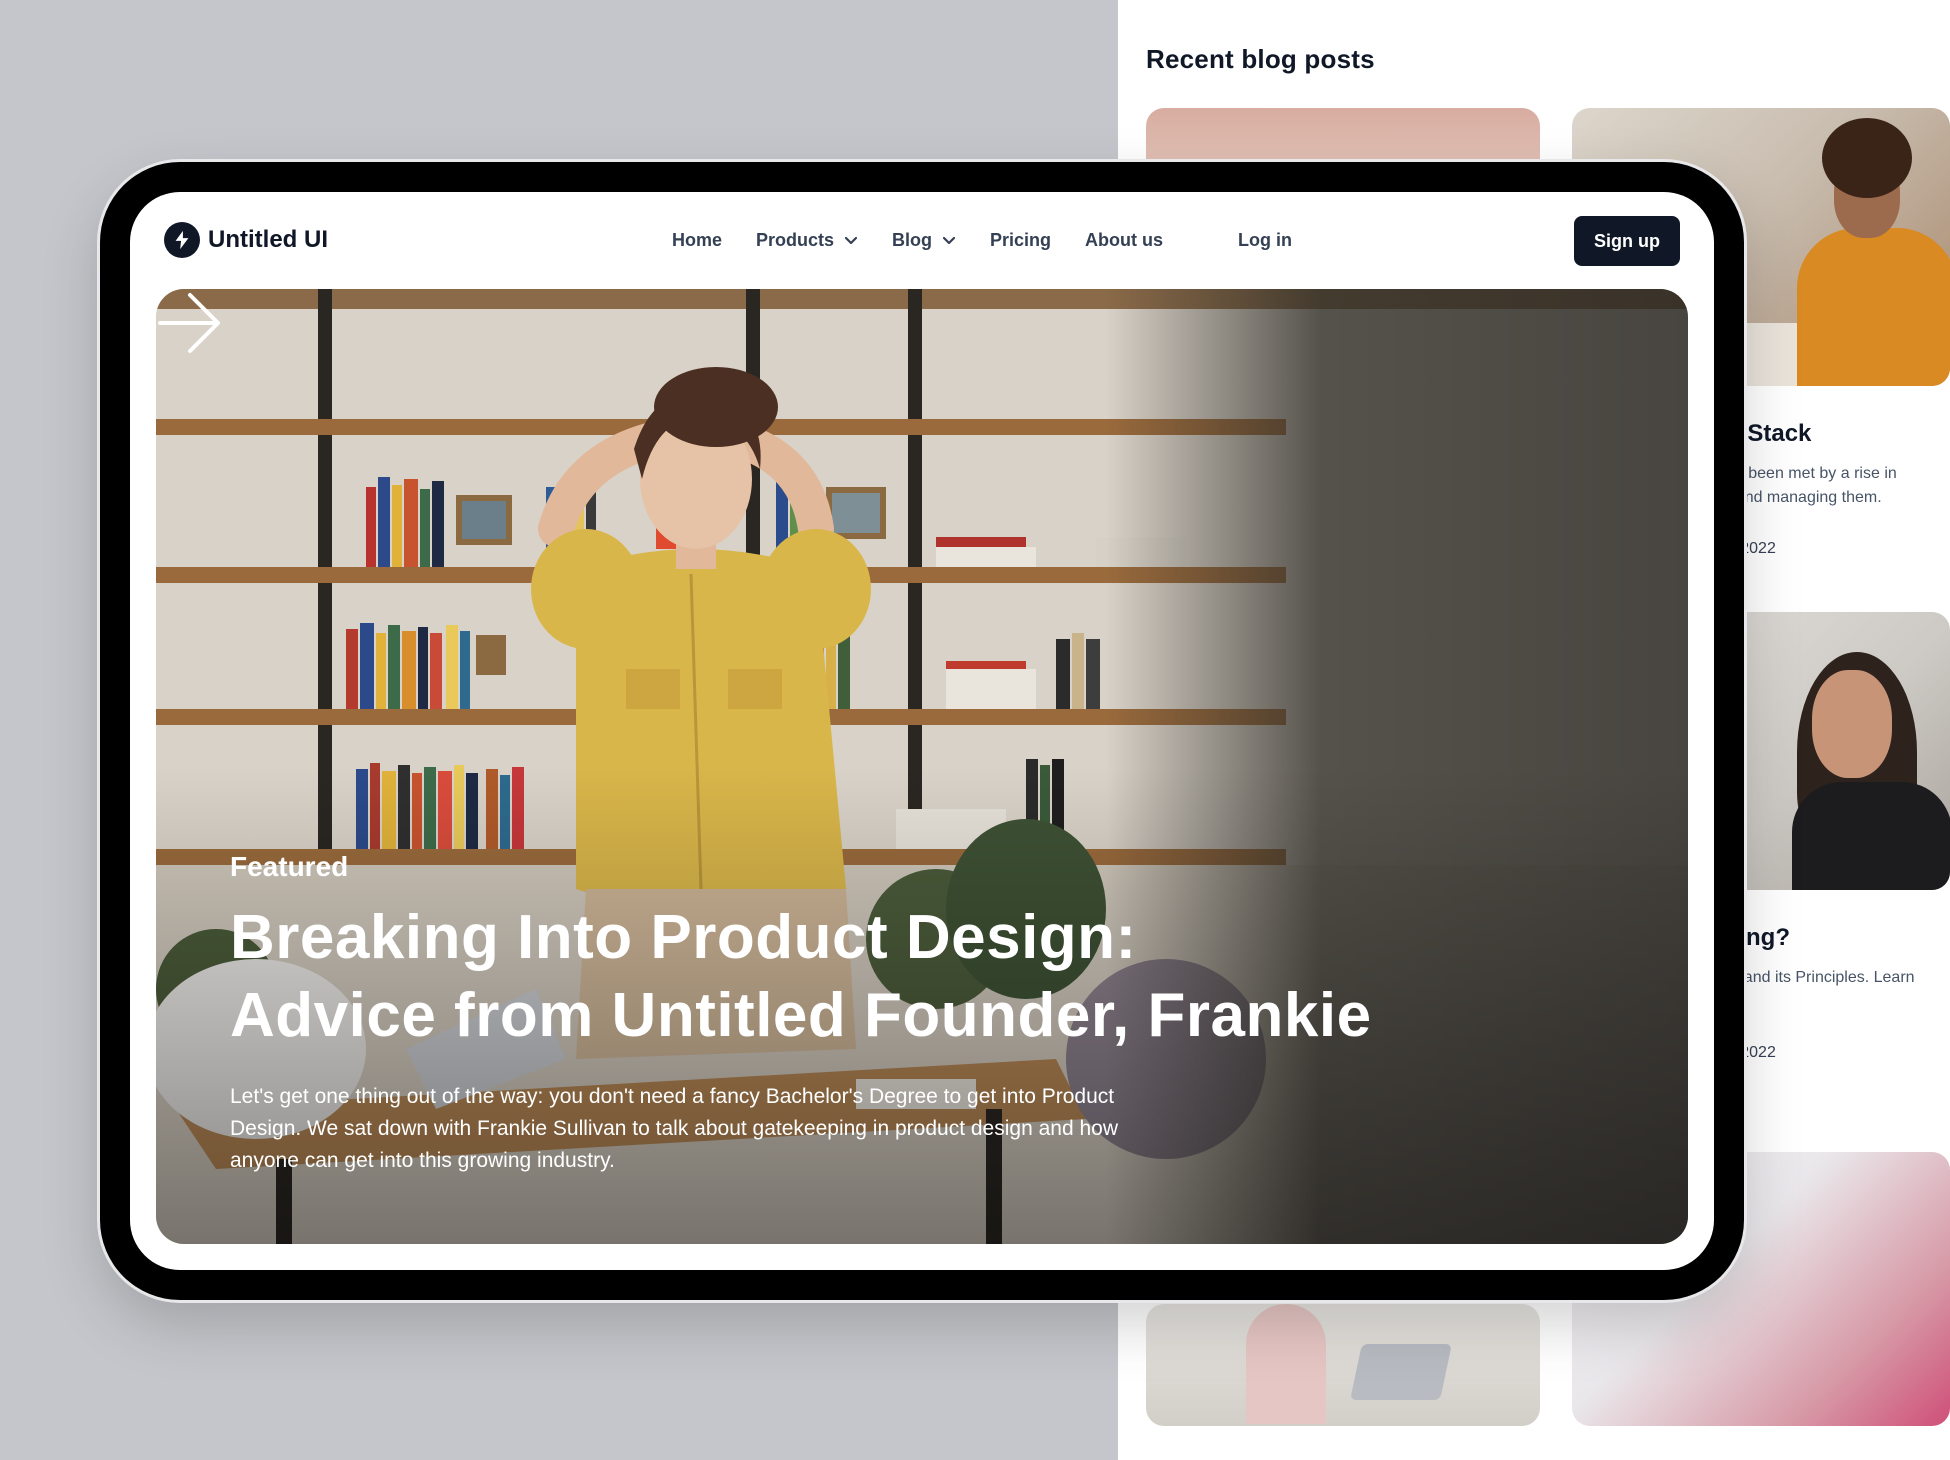 This screenshot has width=1950, height=1460. I want to click on title-line: Advice from Untitled Founder, Frankie, so click(801, 1015).